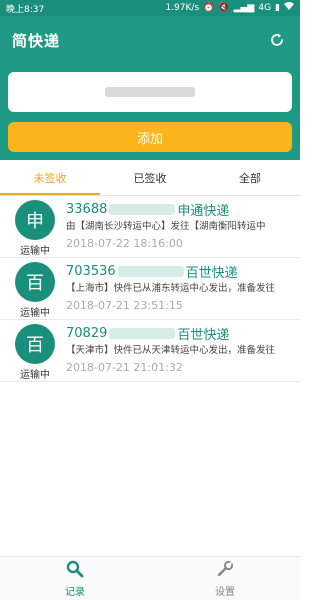 This screenshot has height=600, width=320. I want to click on search-icon, so click(75, 571).